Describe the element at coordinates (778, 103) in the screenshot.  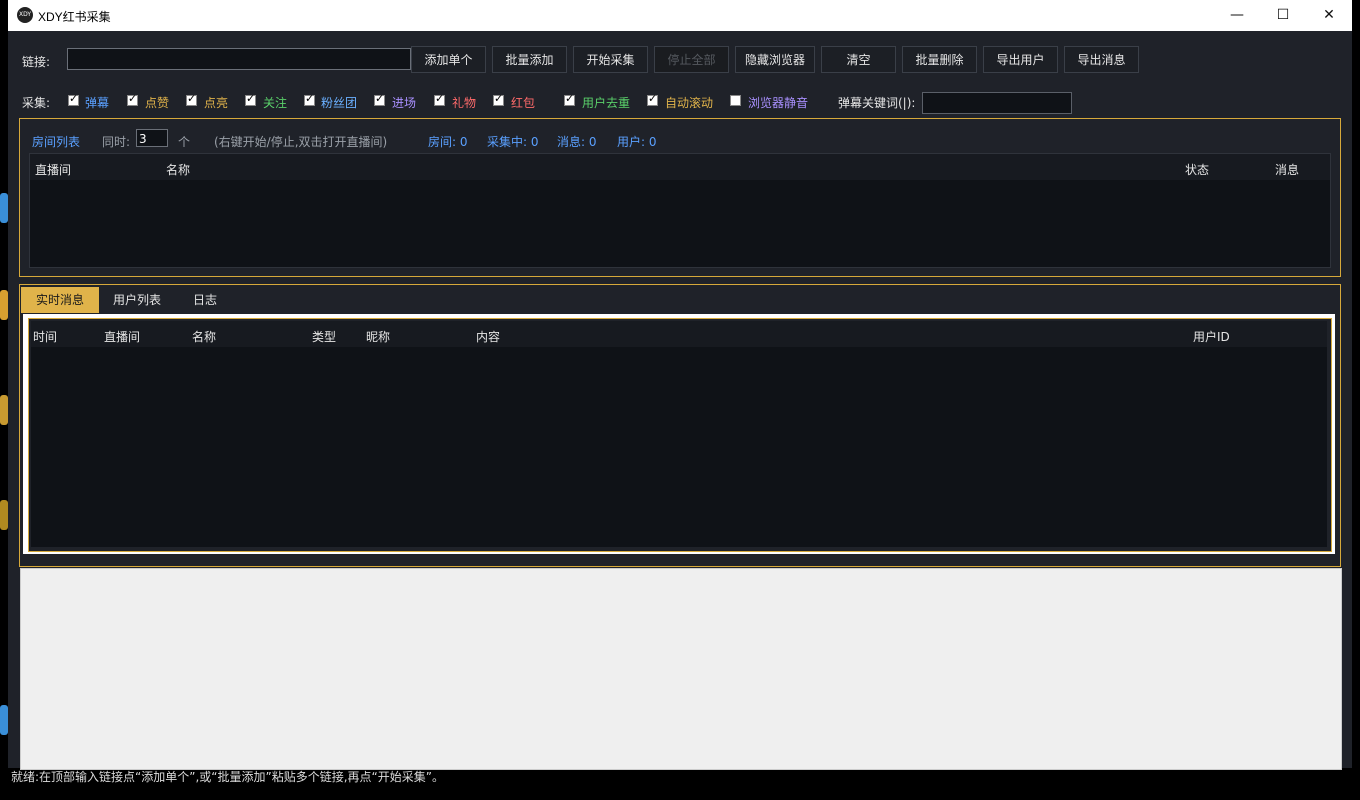
I see `mute-label: 浏览器静音` at that location.